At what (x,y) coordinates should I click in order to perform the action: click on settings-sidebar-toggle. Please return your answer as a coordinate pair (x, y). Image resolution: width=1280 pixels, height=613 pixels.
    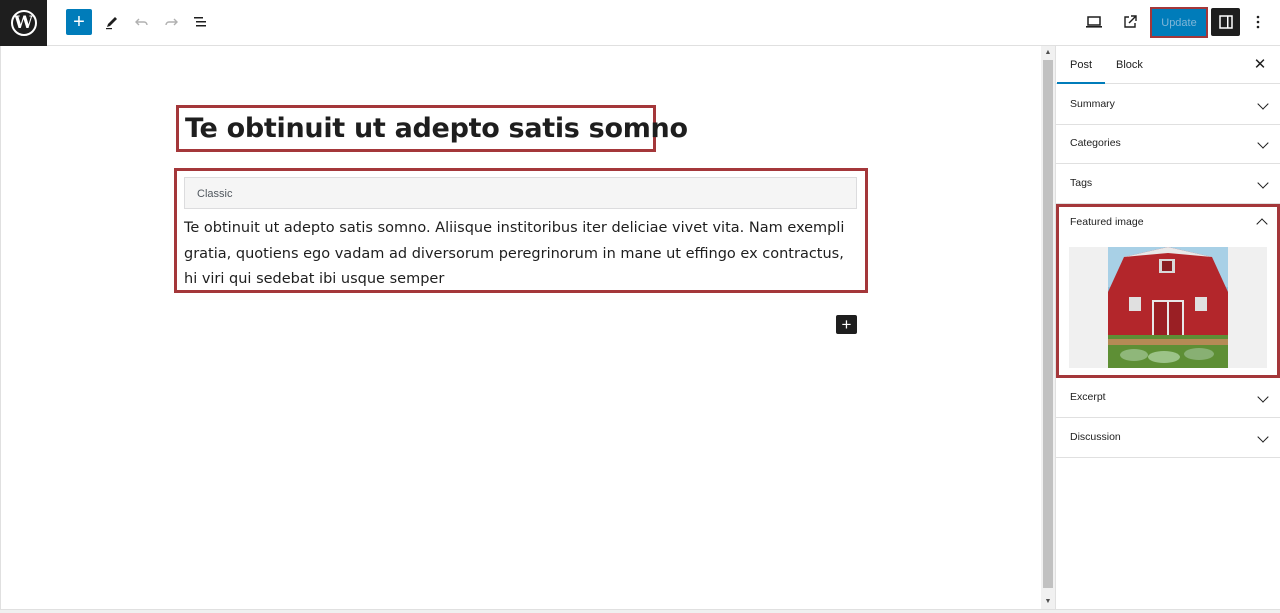
    Looking at the image, I should click on (1225, 22).